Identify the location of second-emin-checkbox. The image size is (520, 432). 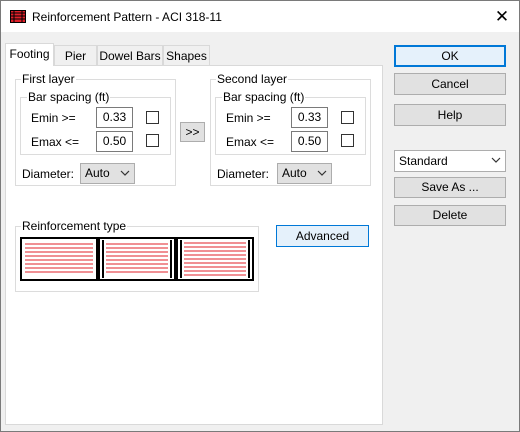
(347, 117).